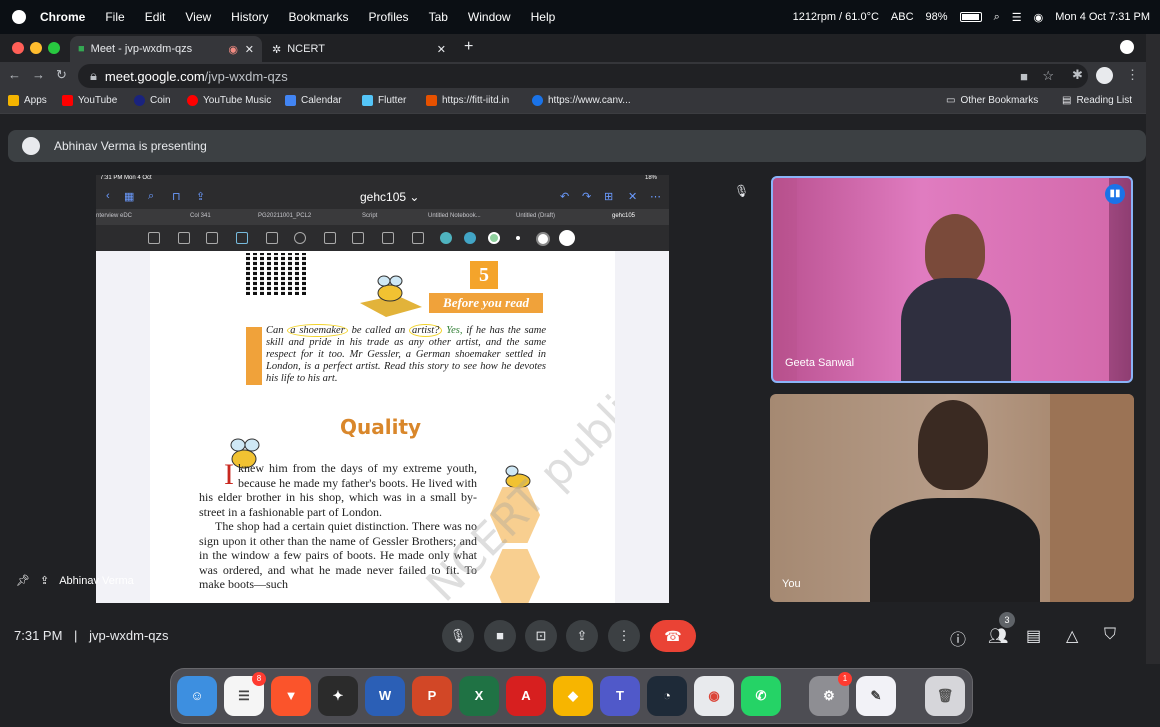 Image resolution: width=1160 pixels, height=727 pixels. Describe the element at coordinates (23, 580) in the screenshot. I see `pin-icon: 📌︎` at that location.